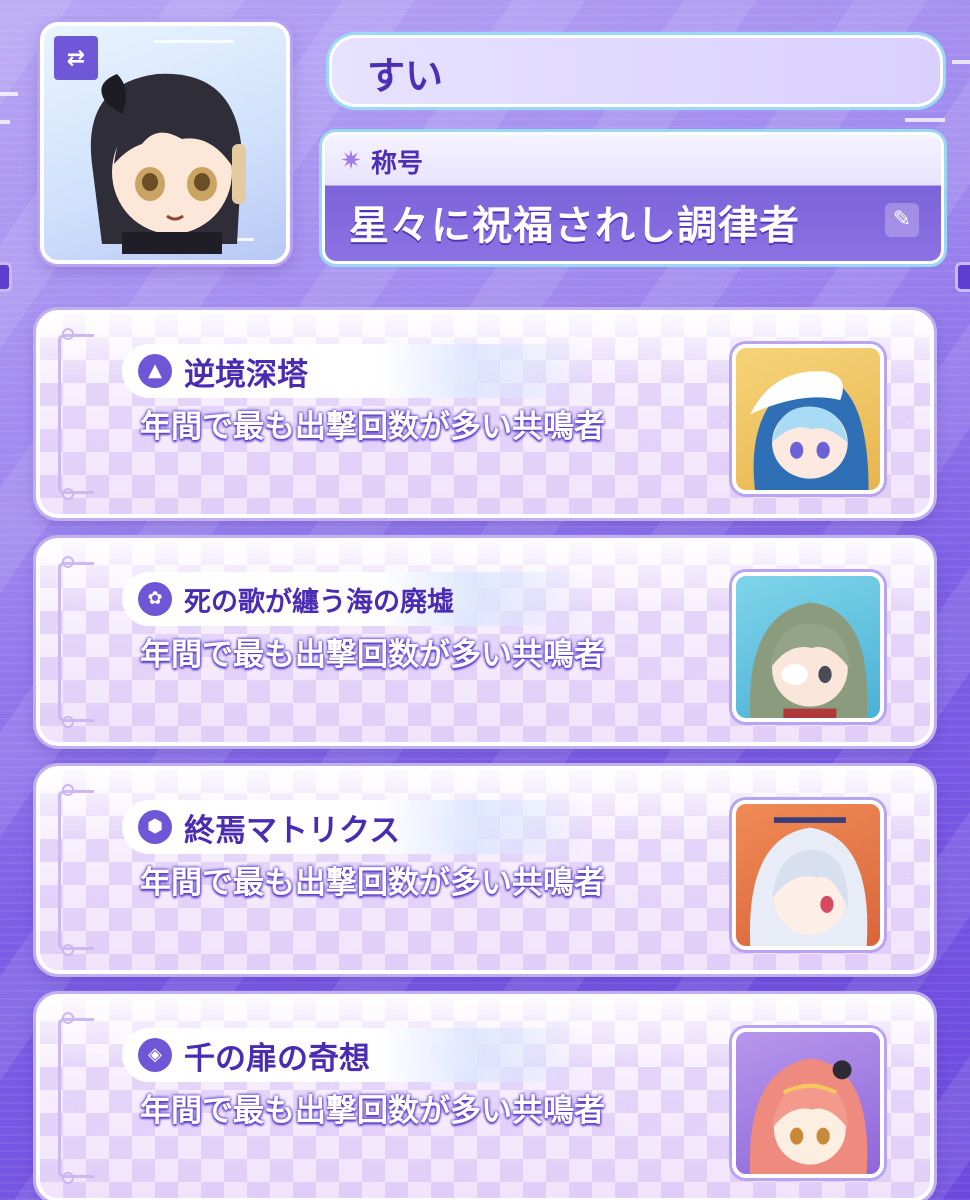 This screenshot has width=970, height=1200. What do you see at coordinates (155, 599) in the screenshot?
I see `swirl-emblem-icon: ✿` at bounding box center [155, 599].